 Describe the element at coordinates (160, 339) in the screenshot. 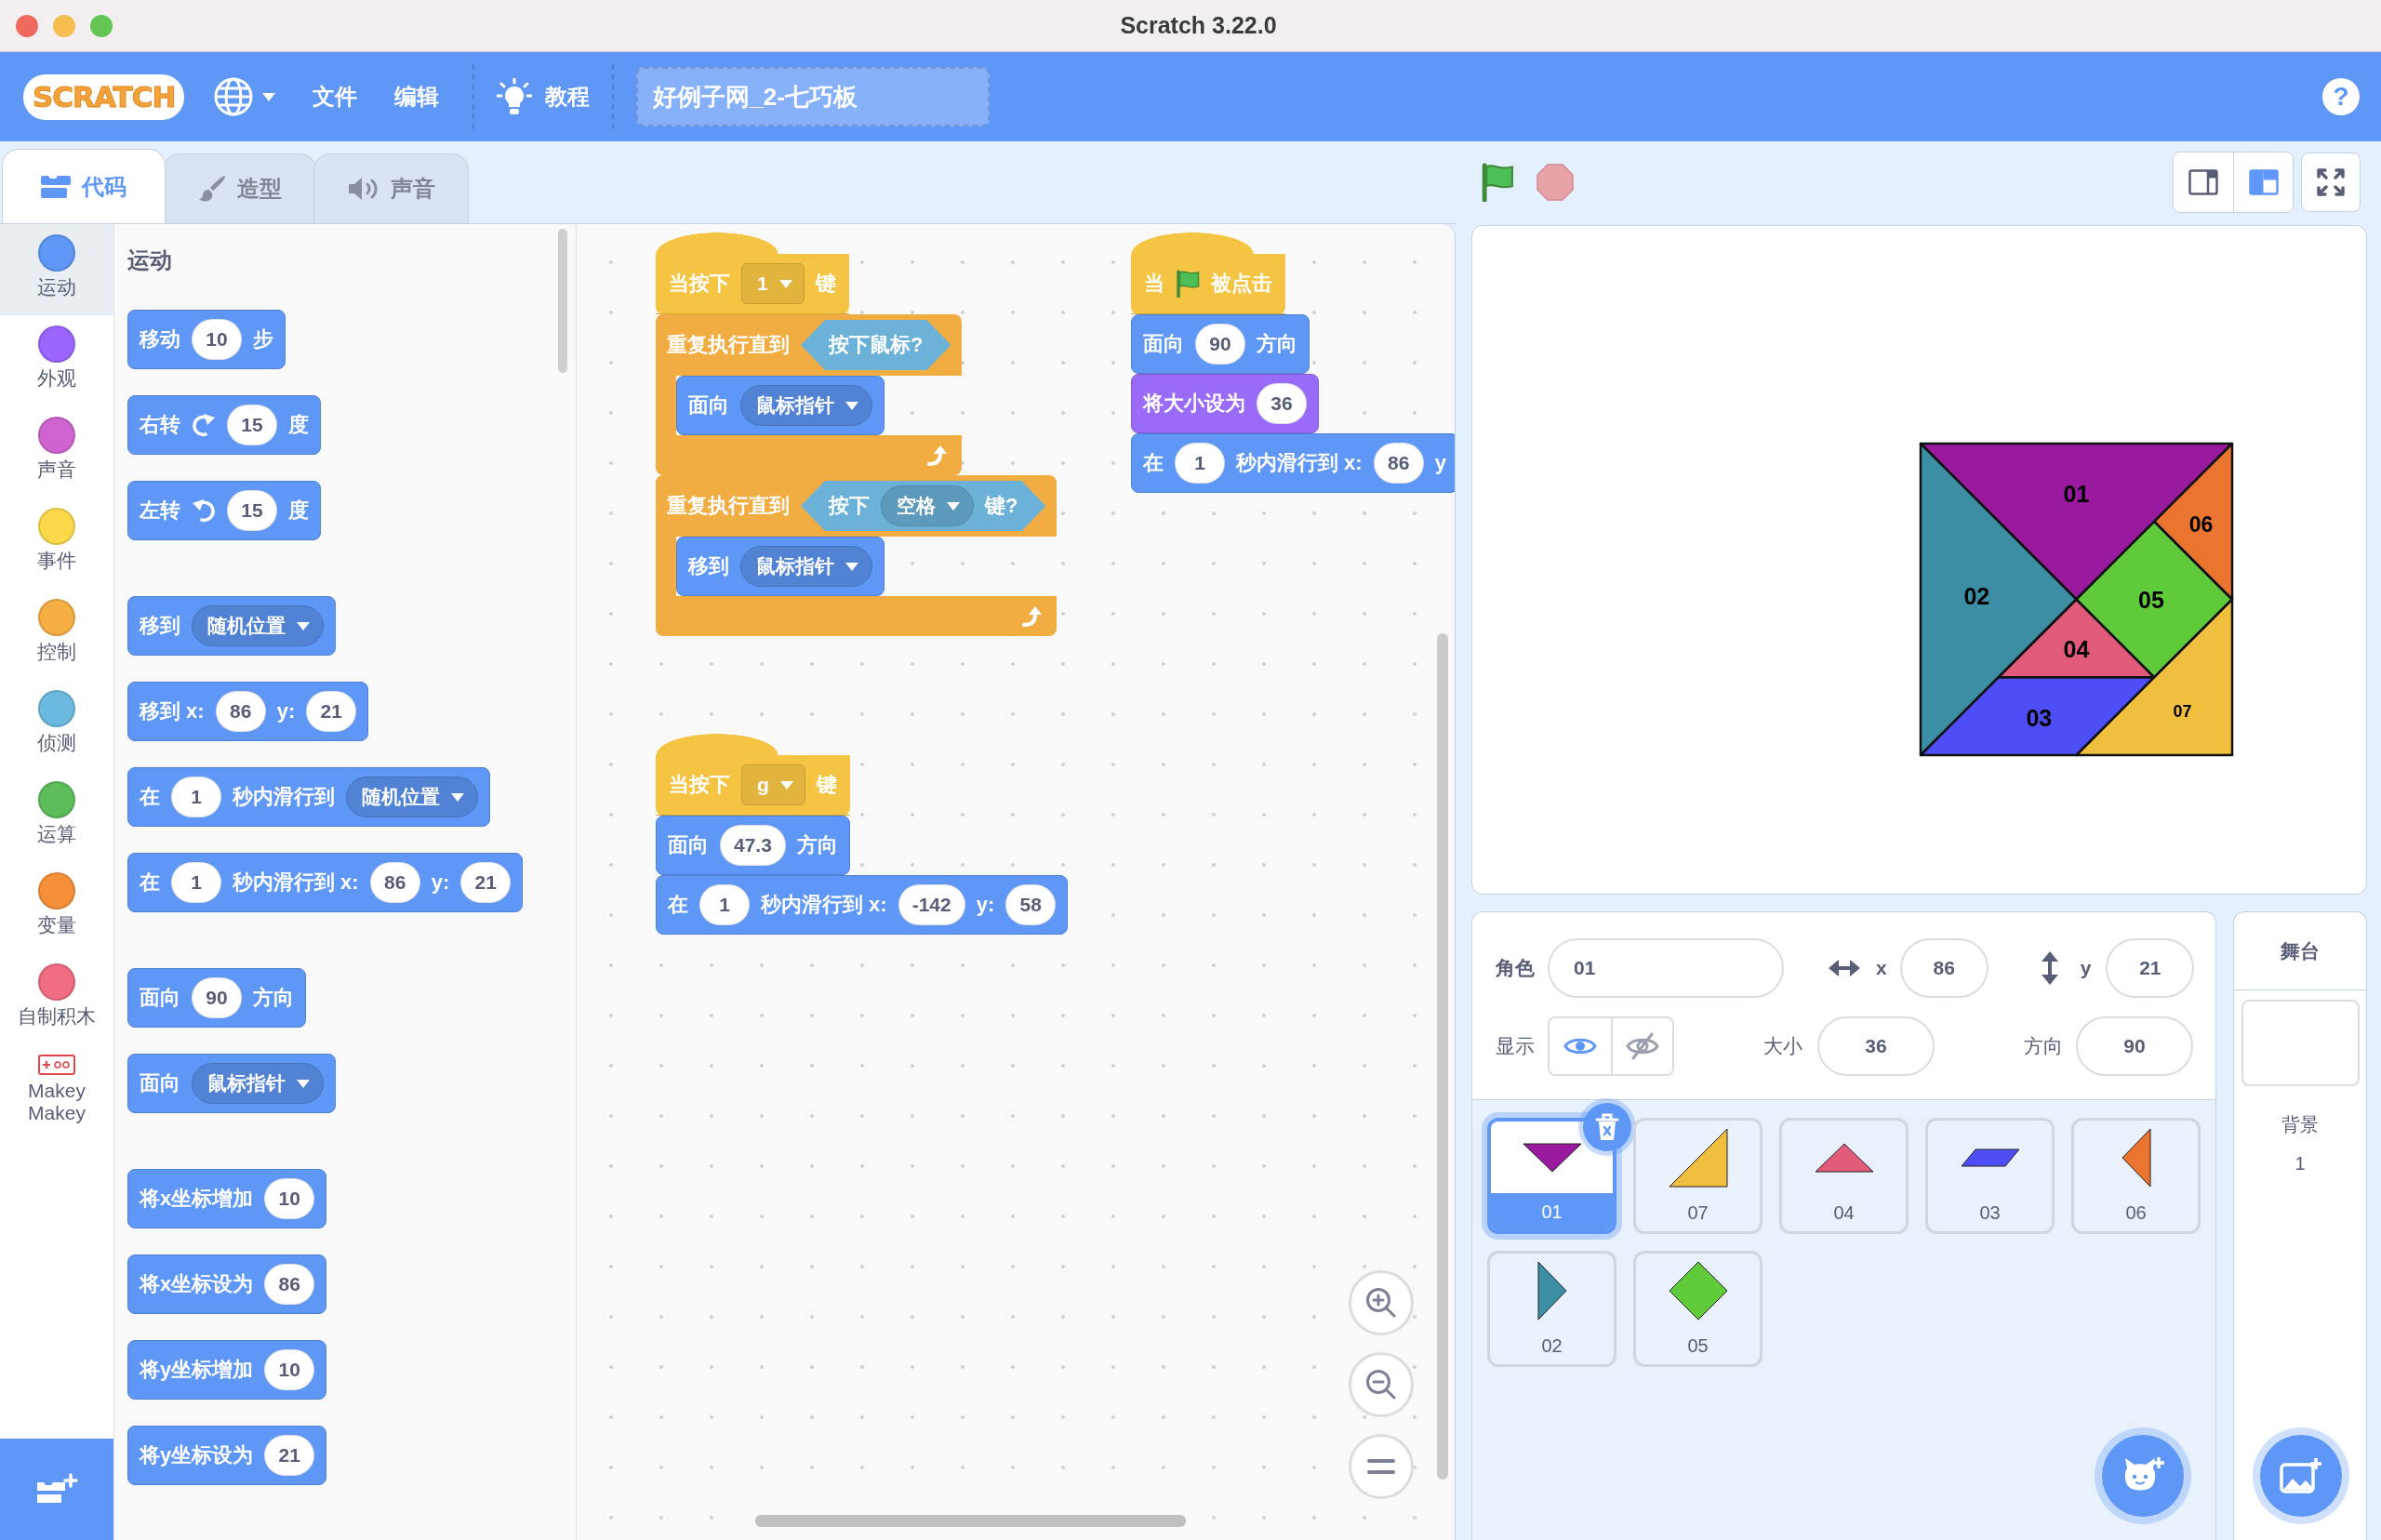

I see `block-label: 移动` at that location.